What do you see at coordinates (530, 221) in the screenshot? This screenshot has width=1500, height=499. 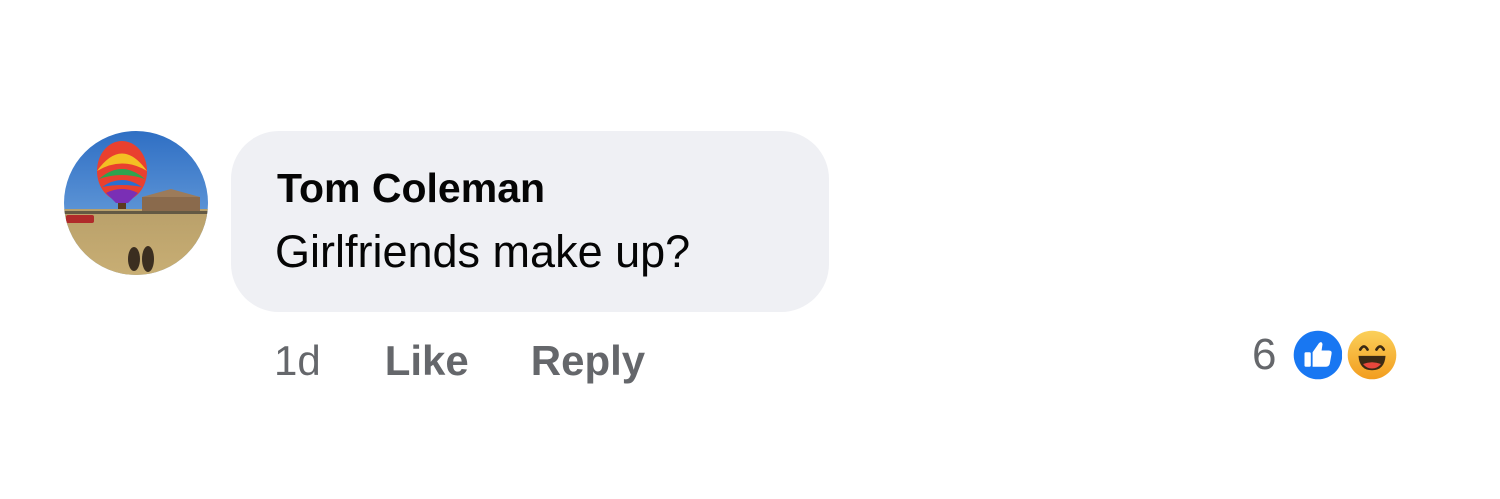 I see `comment-bubble: Tom Coleman Girlfriends make up?` at bounding box center [530, 221].